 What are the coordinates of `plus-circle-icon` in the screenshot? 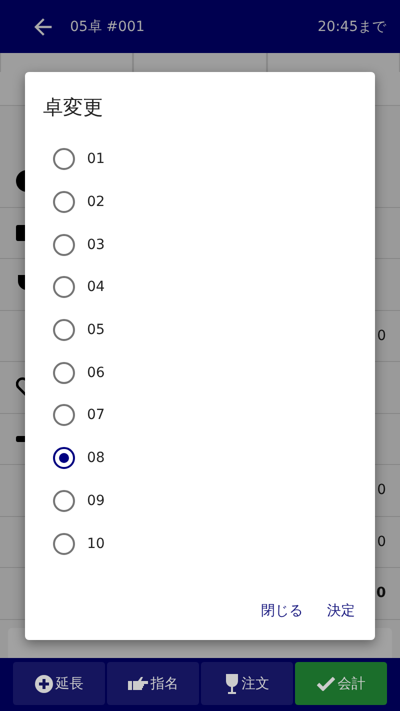 It's located at (43, 683).